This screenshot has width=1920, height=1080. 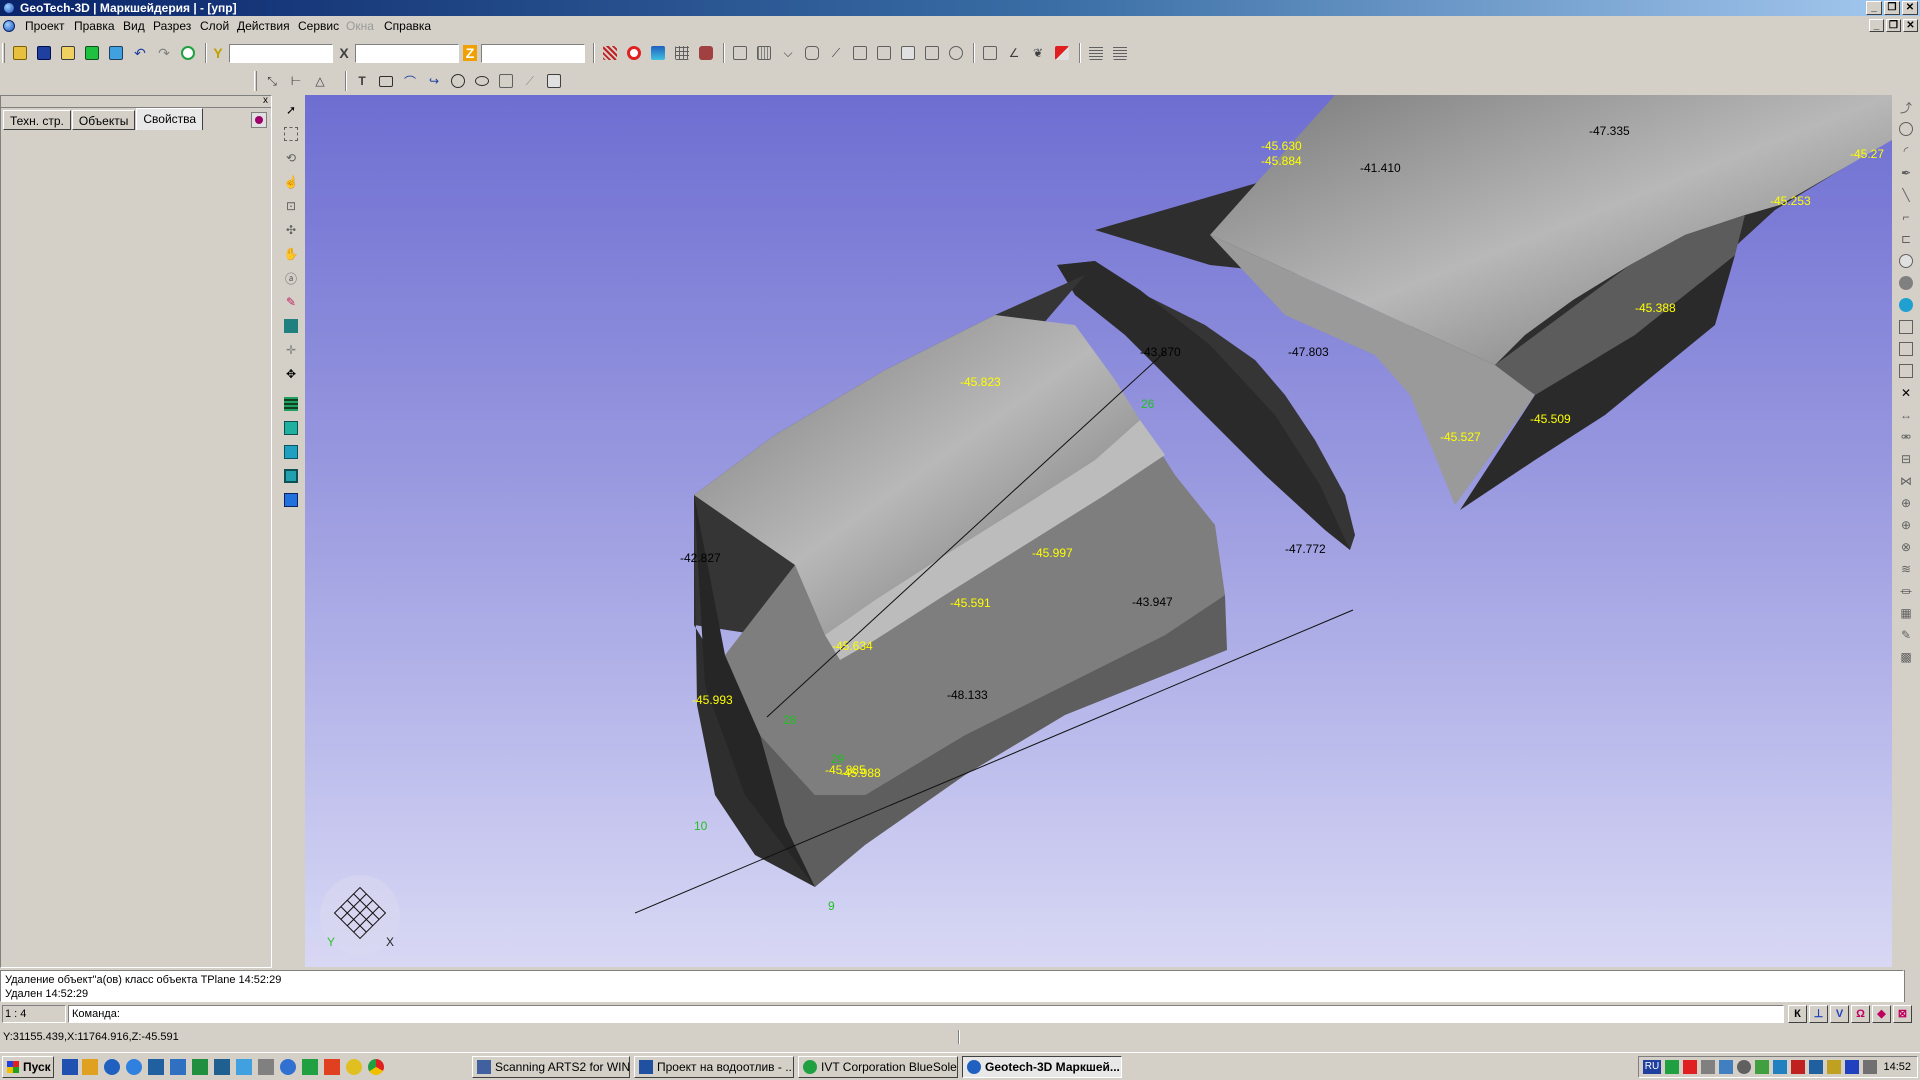 I want to click on pin-tool-icon: ⊕, so click(x=1906, y=503).